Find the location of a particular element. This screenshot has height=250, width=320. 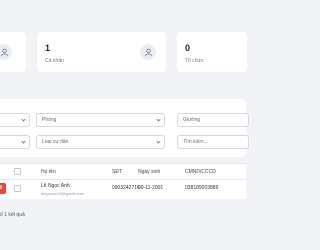

row-phone: 0903242716 is located at coordinates (126, 188).